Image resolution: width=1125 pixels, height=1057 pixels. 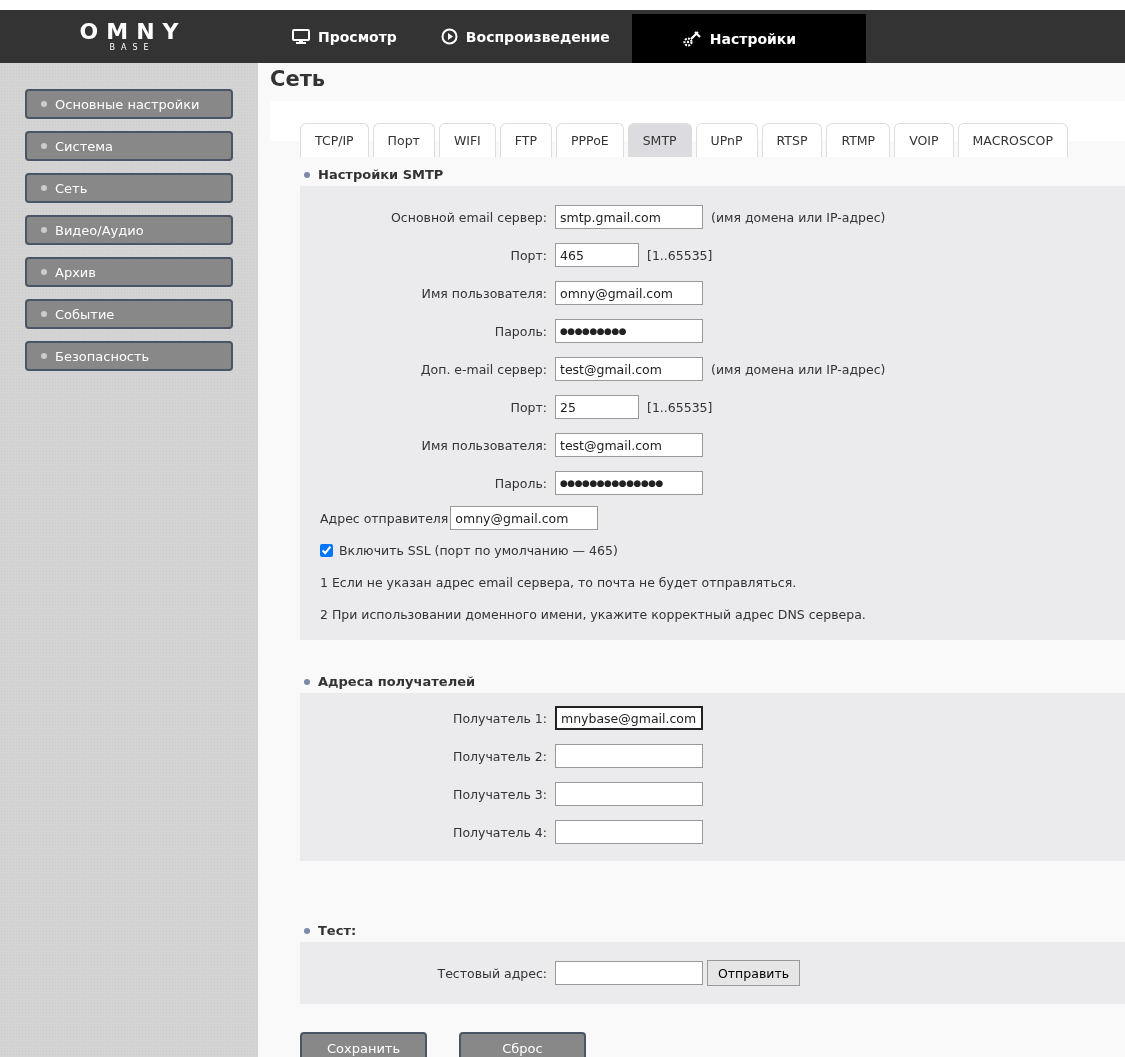 I want to click on password-field: ●●●●●●●●●●●●●●, so click(x=629, y=483).